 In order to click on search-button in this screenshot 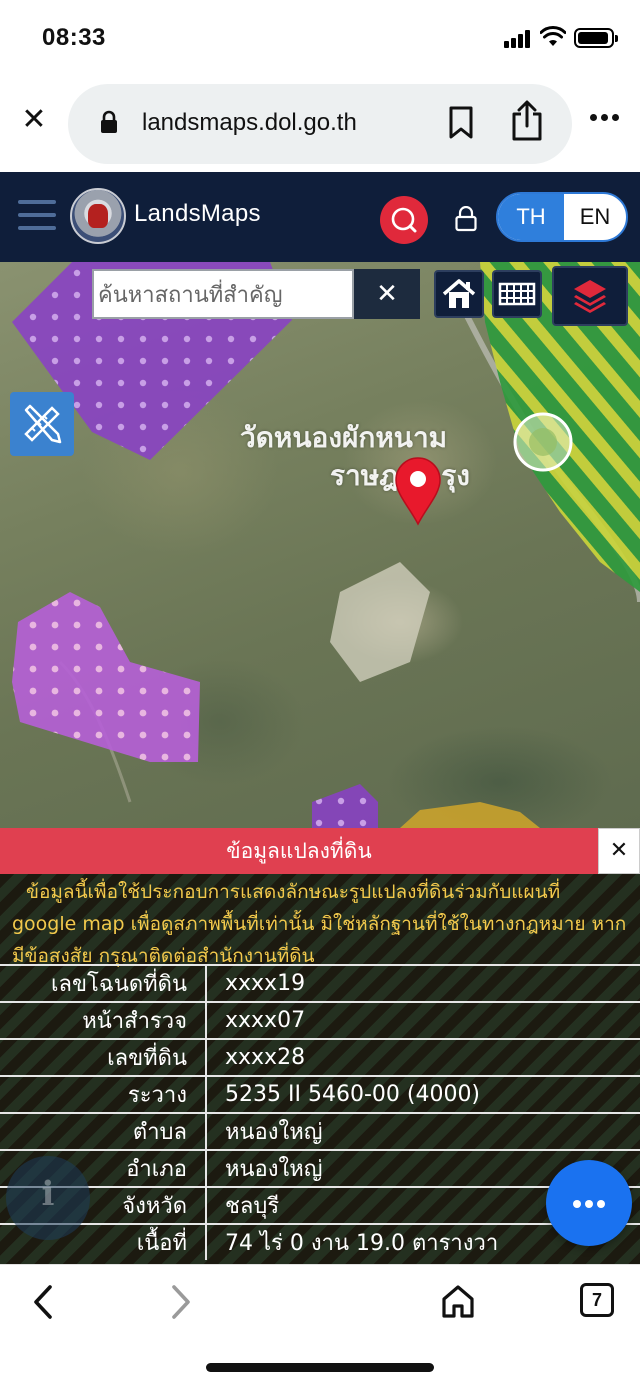, I will do `click(404, 220)`.